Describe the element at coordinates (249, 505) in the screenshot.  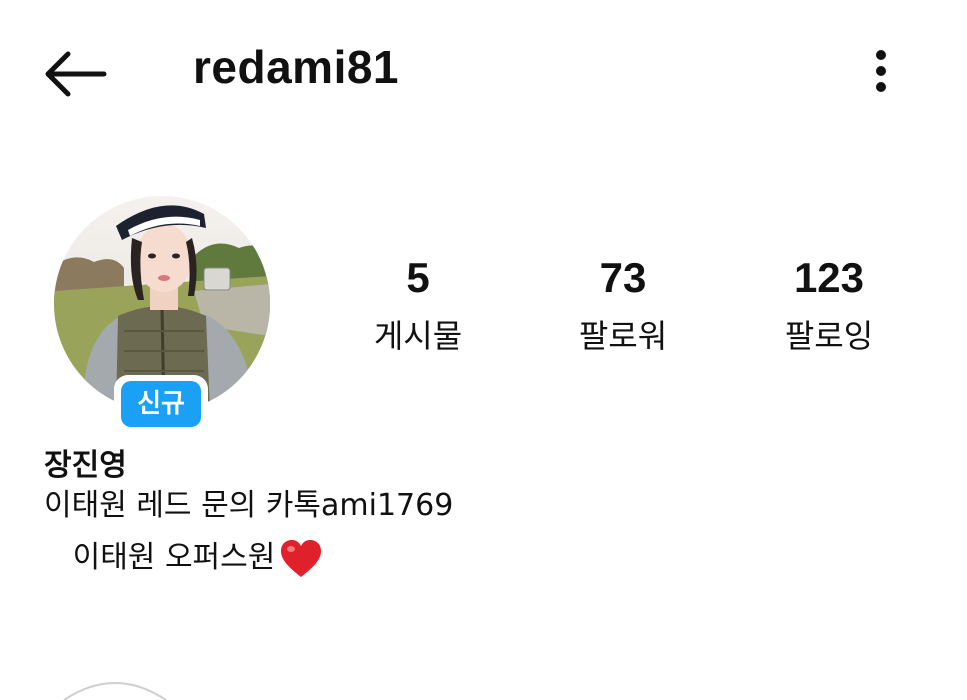
I see `bio-line-1: 이태원 레드 문의 카톡ami1769` at that location.